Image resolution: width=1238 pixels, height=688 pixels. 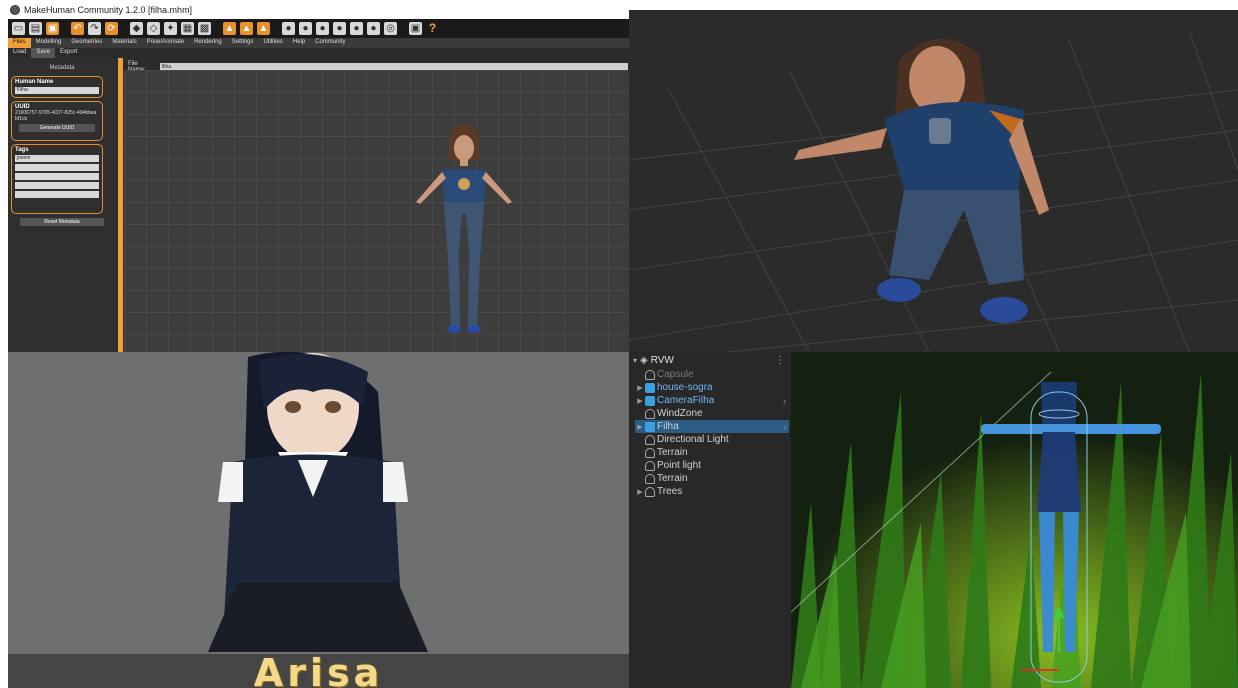 I want to click on human-name-label: Human Name, so click(x=34, y=82).